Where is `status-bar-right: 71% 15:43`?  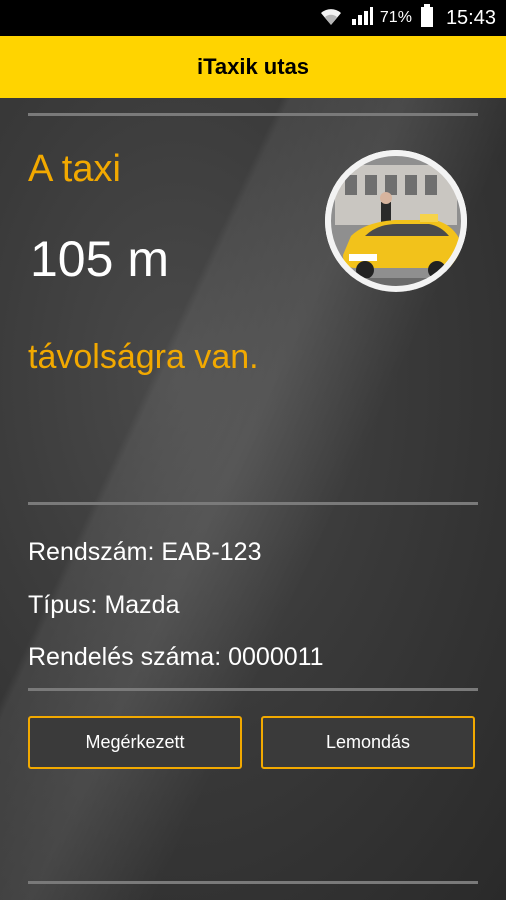
status-bar-right: 71% 15:43 is located at coordinates (407, 18).